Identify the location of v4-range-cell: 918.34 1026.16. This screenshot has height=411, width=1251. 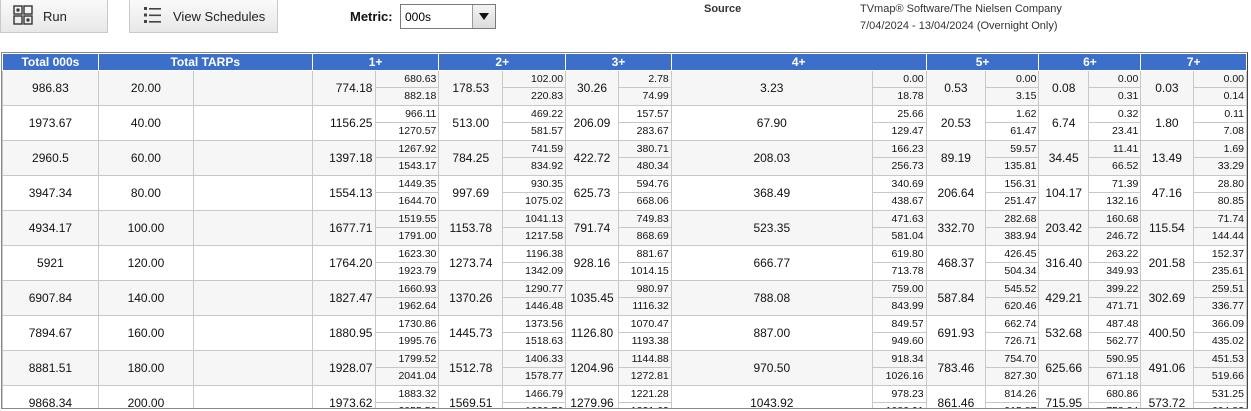
(899, 368).